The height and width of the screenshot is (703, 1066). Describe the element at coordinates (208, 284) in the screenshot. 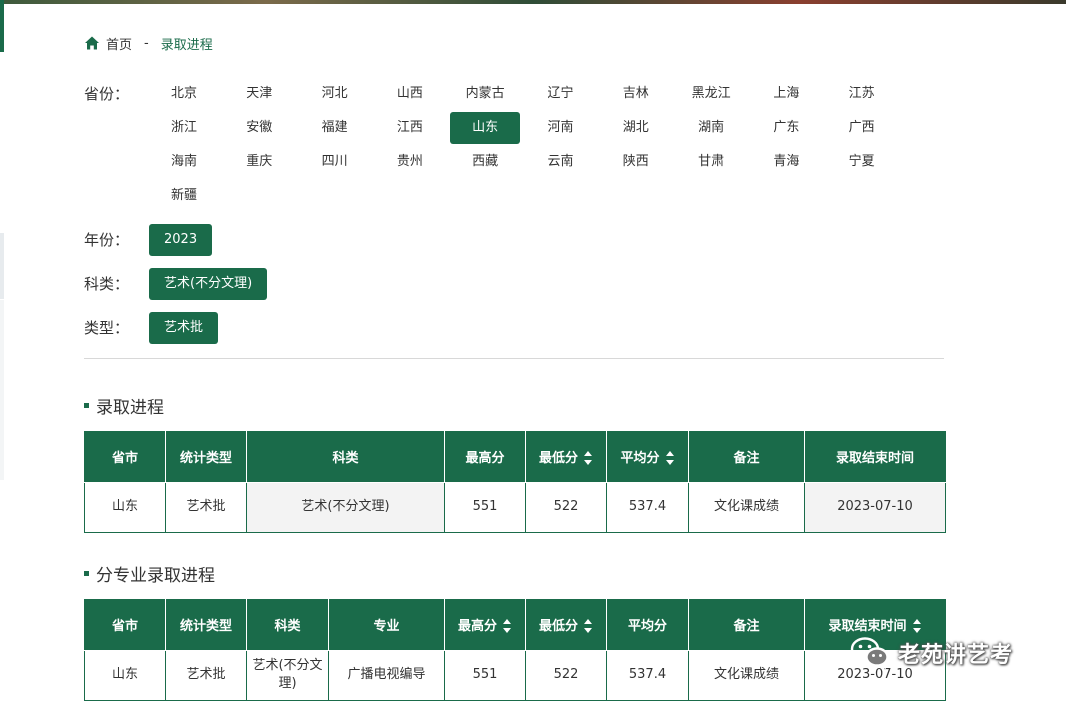

I see `subject-option-selected: 艺术(不分文理)` at that location.